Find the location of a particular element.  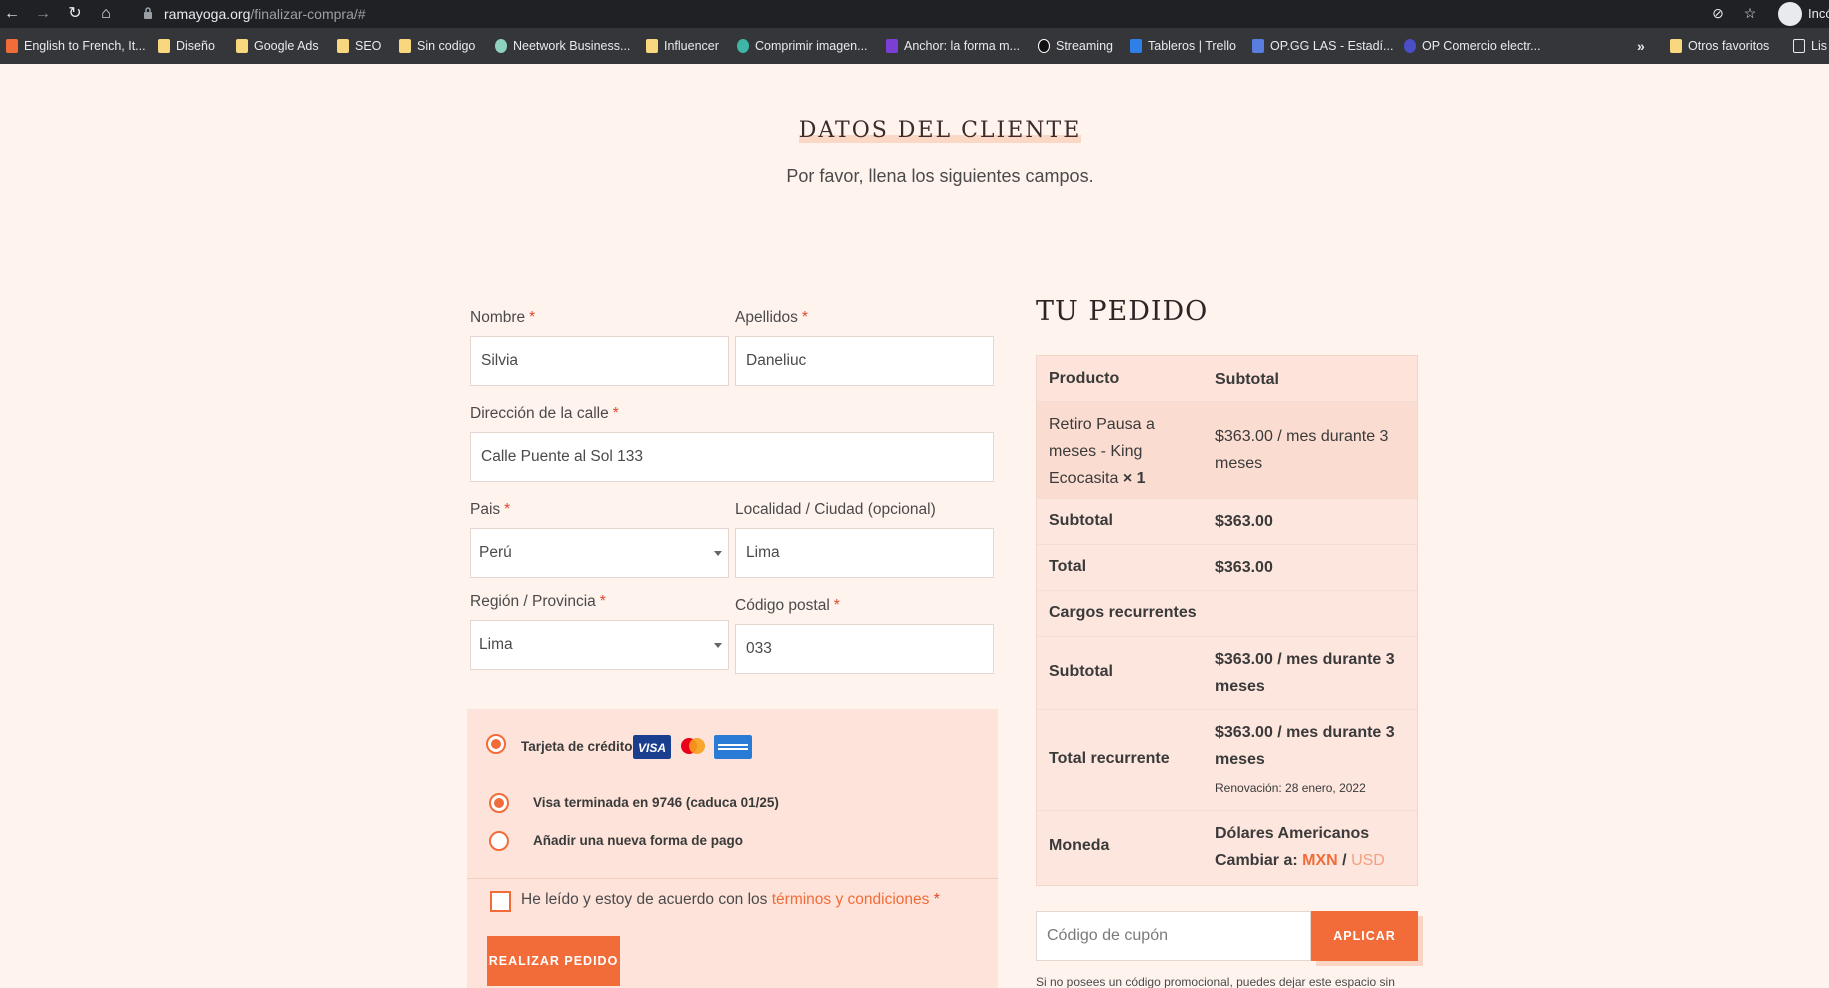

postal-label: Código postal * is located at coordinates (787, 605).